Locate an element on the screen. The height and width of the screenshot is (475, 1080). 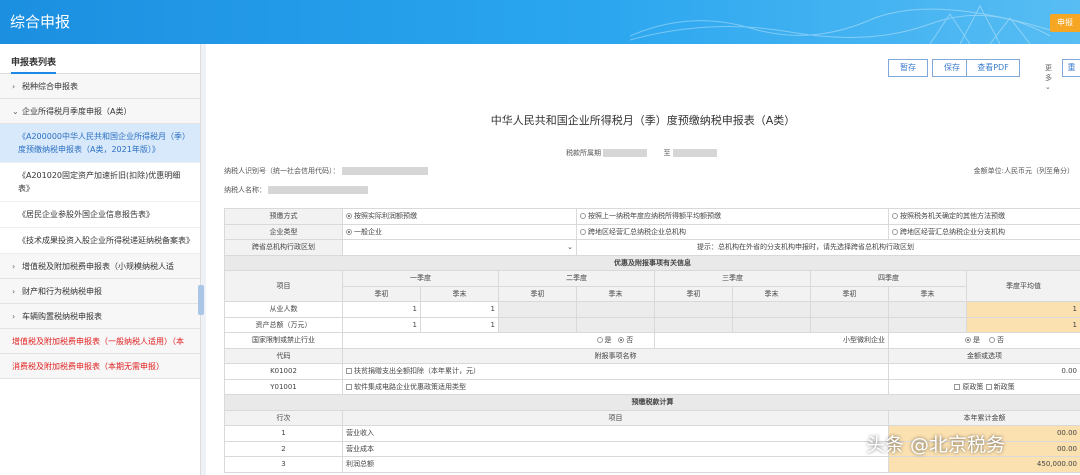
tax-period: 税款所属期 至 is located at coordinates (641, 153).